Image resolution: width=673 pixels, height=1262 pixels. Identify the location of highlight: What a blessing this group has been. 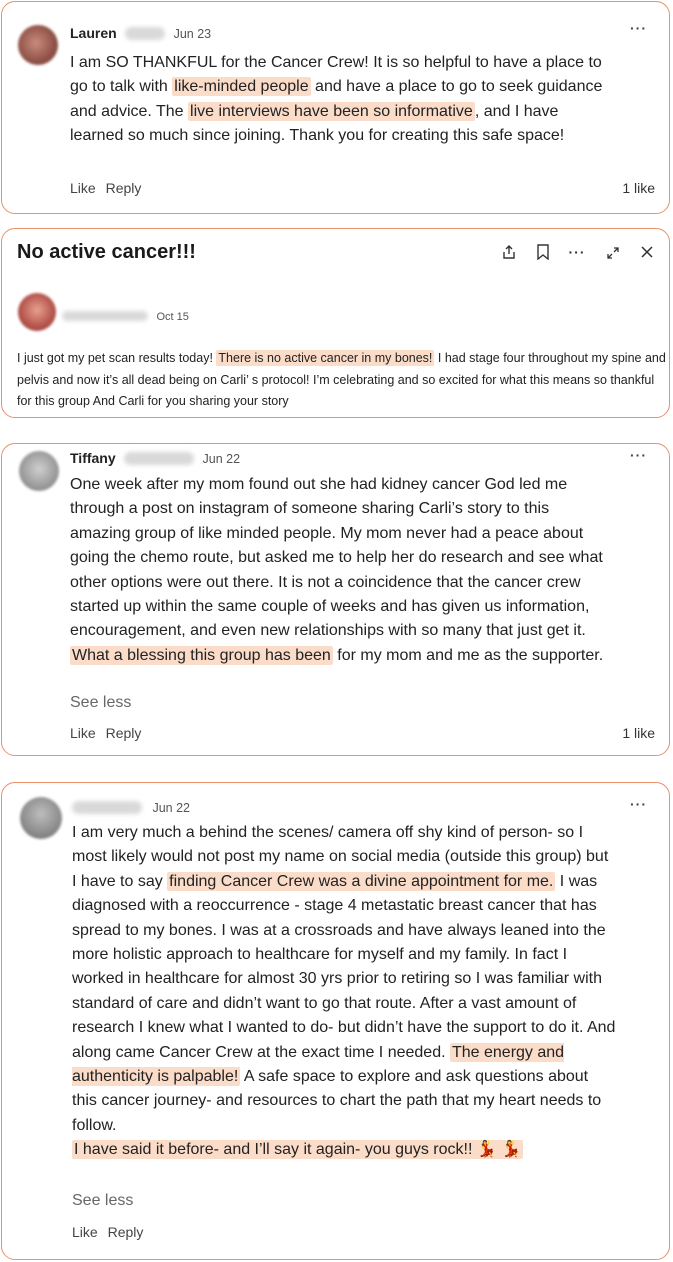
(201, 655).